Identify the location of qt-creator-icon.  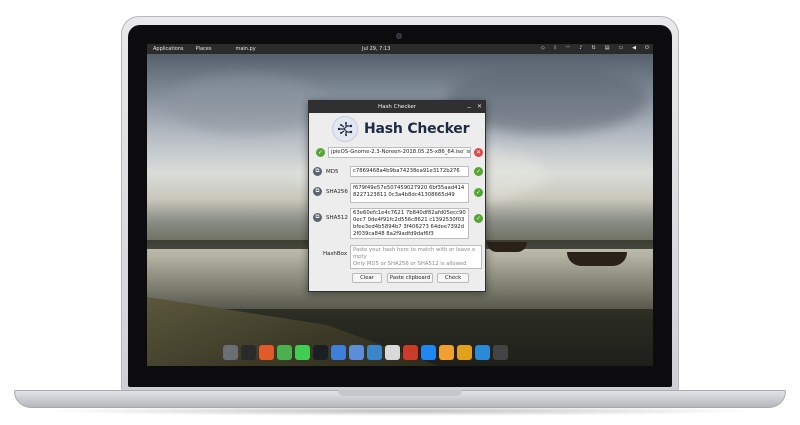
(302, 352).